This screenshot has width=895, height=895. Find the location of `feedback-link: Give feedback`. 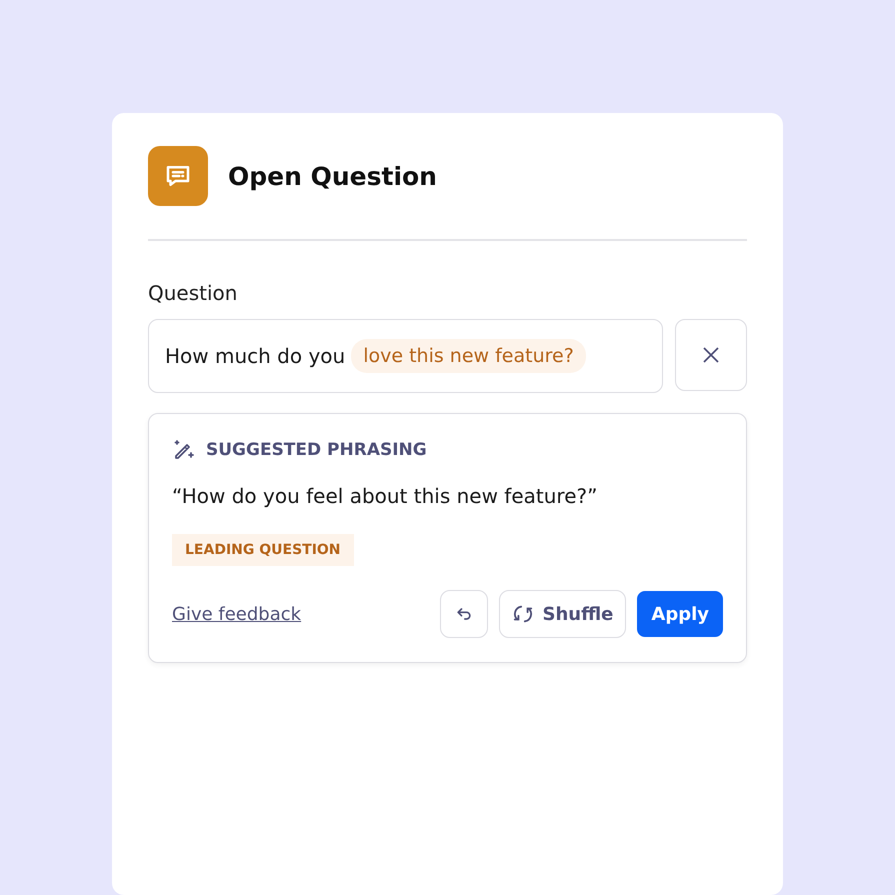

feedback-link: Give feedback is located at coordinates (237, 614).